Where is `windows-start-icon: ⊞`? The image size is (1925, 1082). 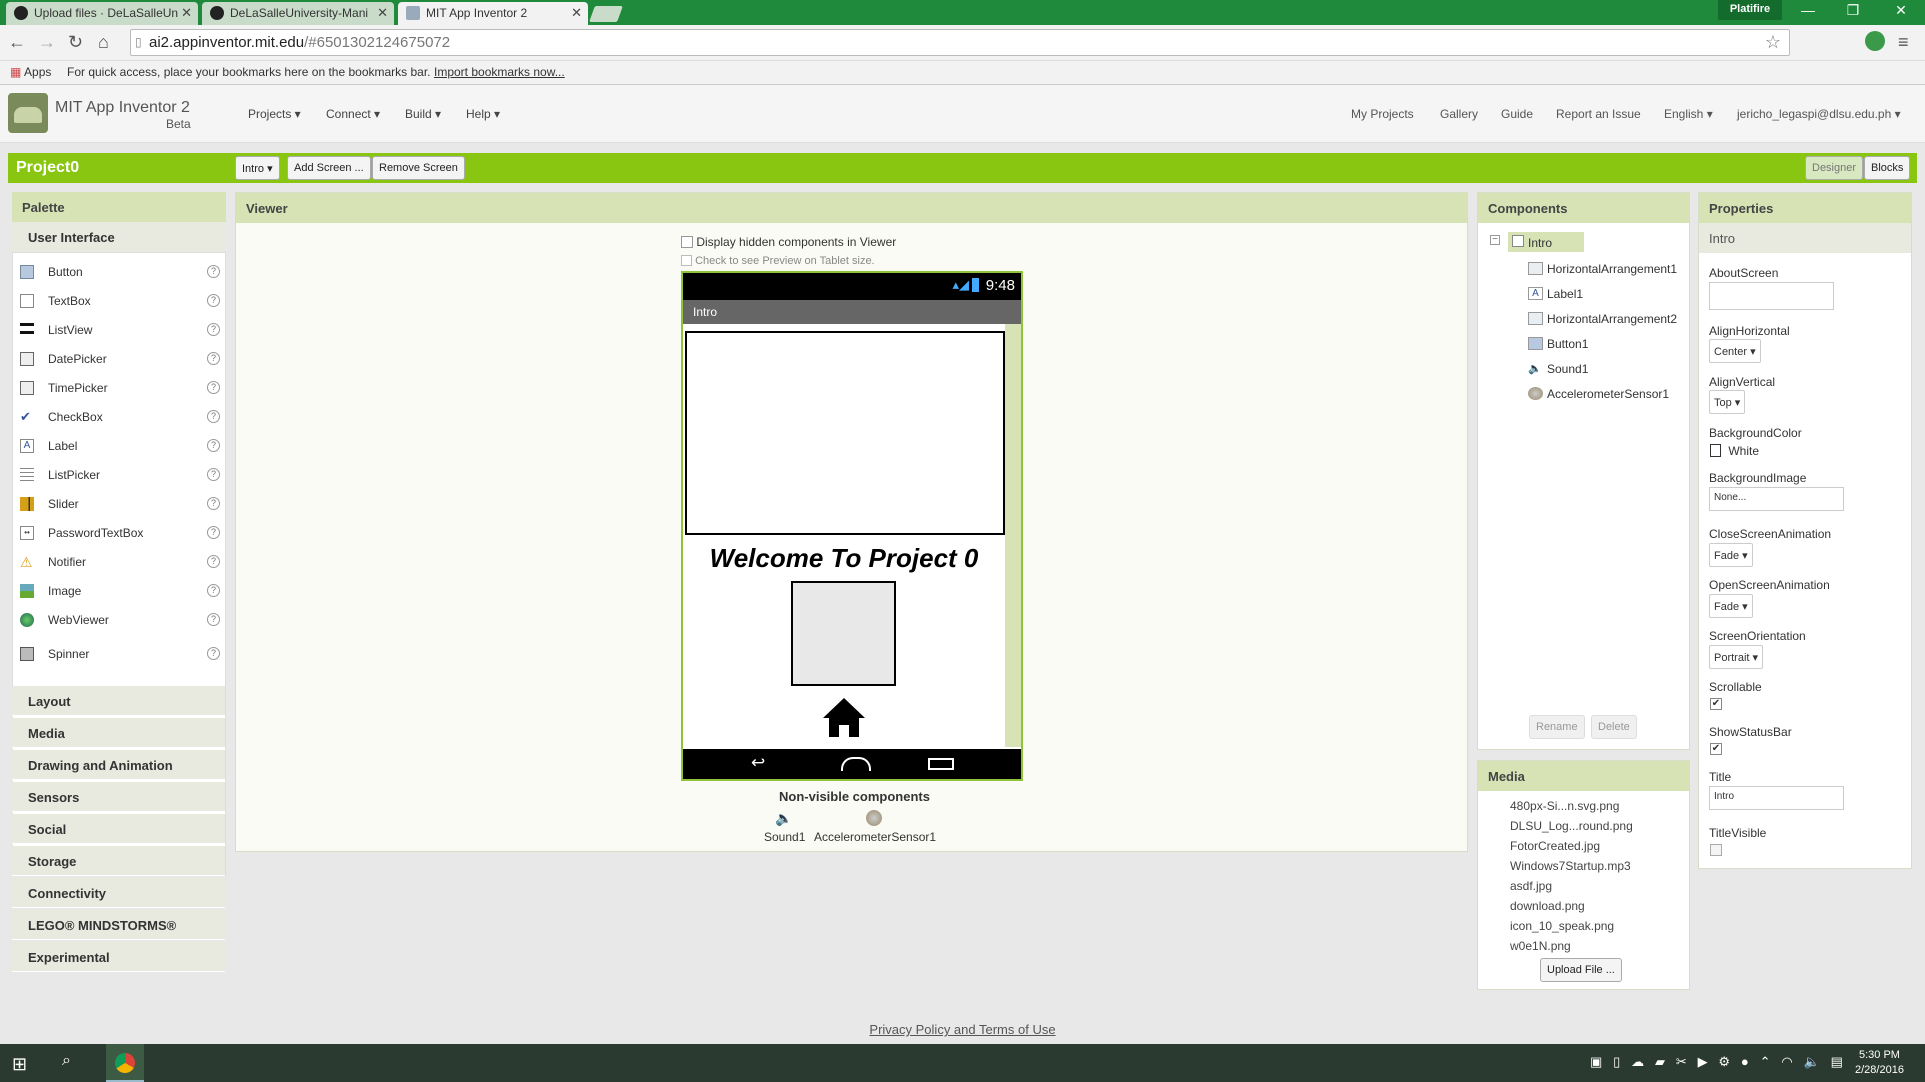
windows-start-icon: ⊞ is located at coordinates (21, 1064).